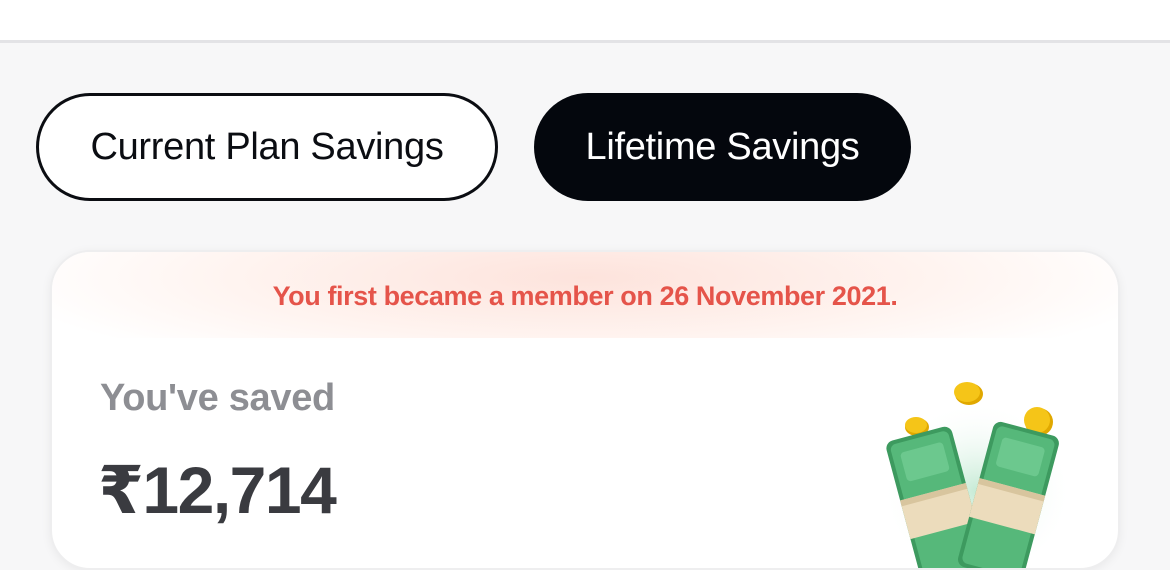 This screenshot has width=1170, height=570. What do you see at coordinates (977, 475) in the screenshot?
I see `money-stacks-with-coins-icon` at bounding box center [977, 475].